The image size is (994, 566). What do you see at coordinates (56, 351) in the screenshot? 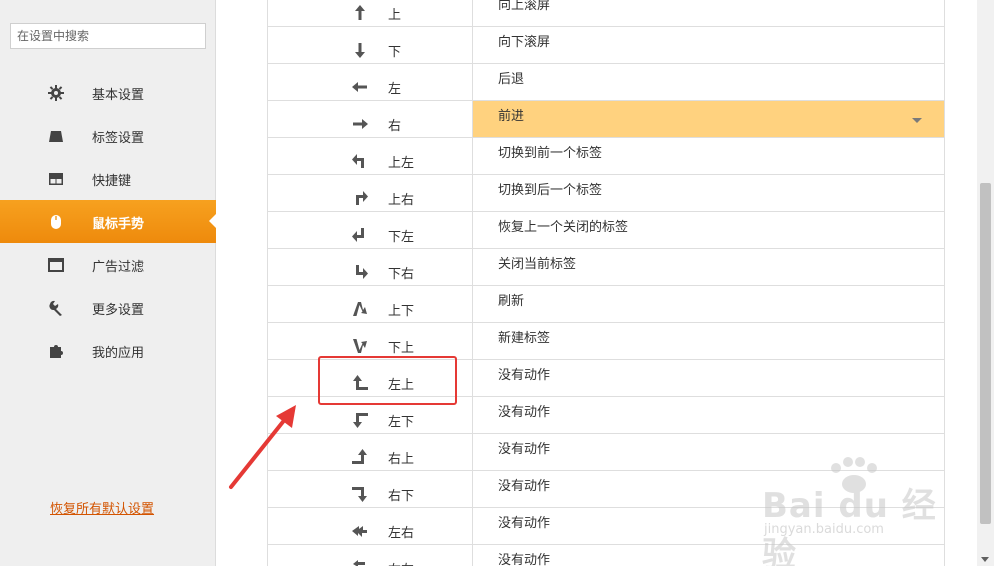
I see `puzzle-icon` at bounding box center [56, 351].